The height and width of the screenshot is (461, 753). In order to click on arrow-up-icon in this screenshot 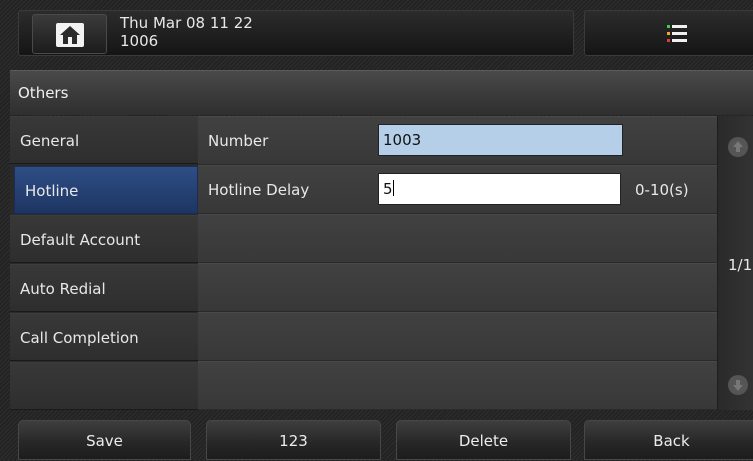, I will do `click(738, 147)`.